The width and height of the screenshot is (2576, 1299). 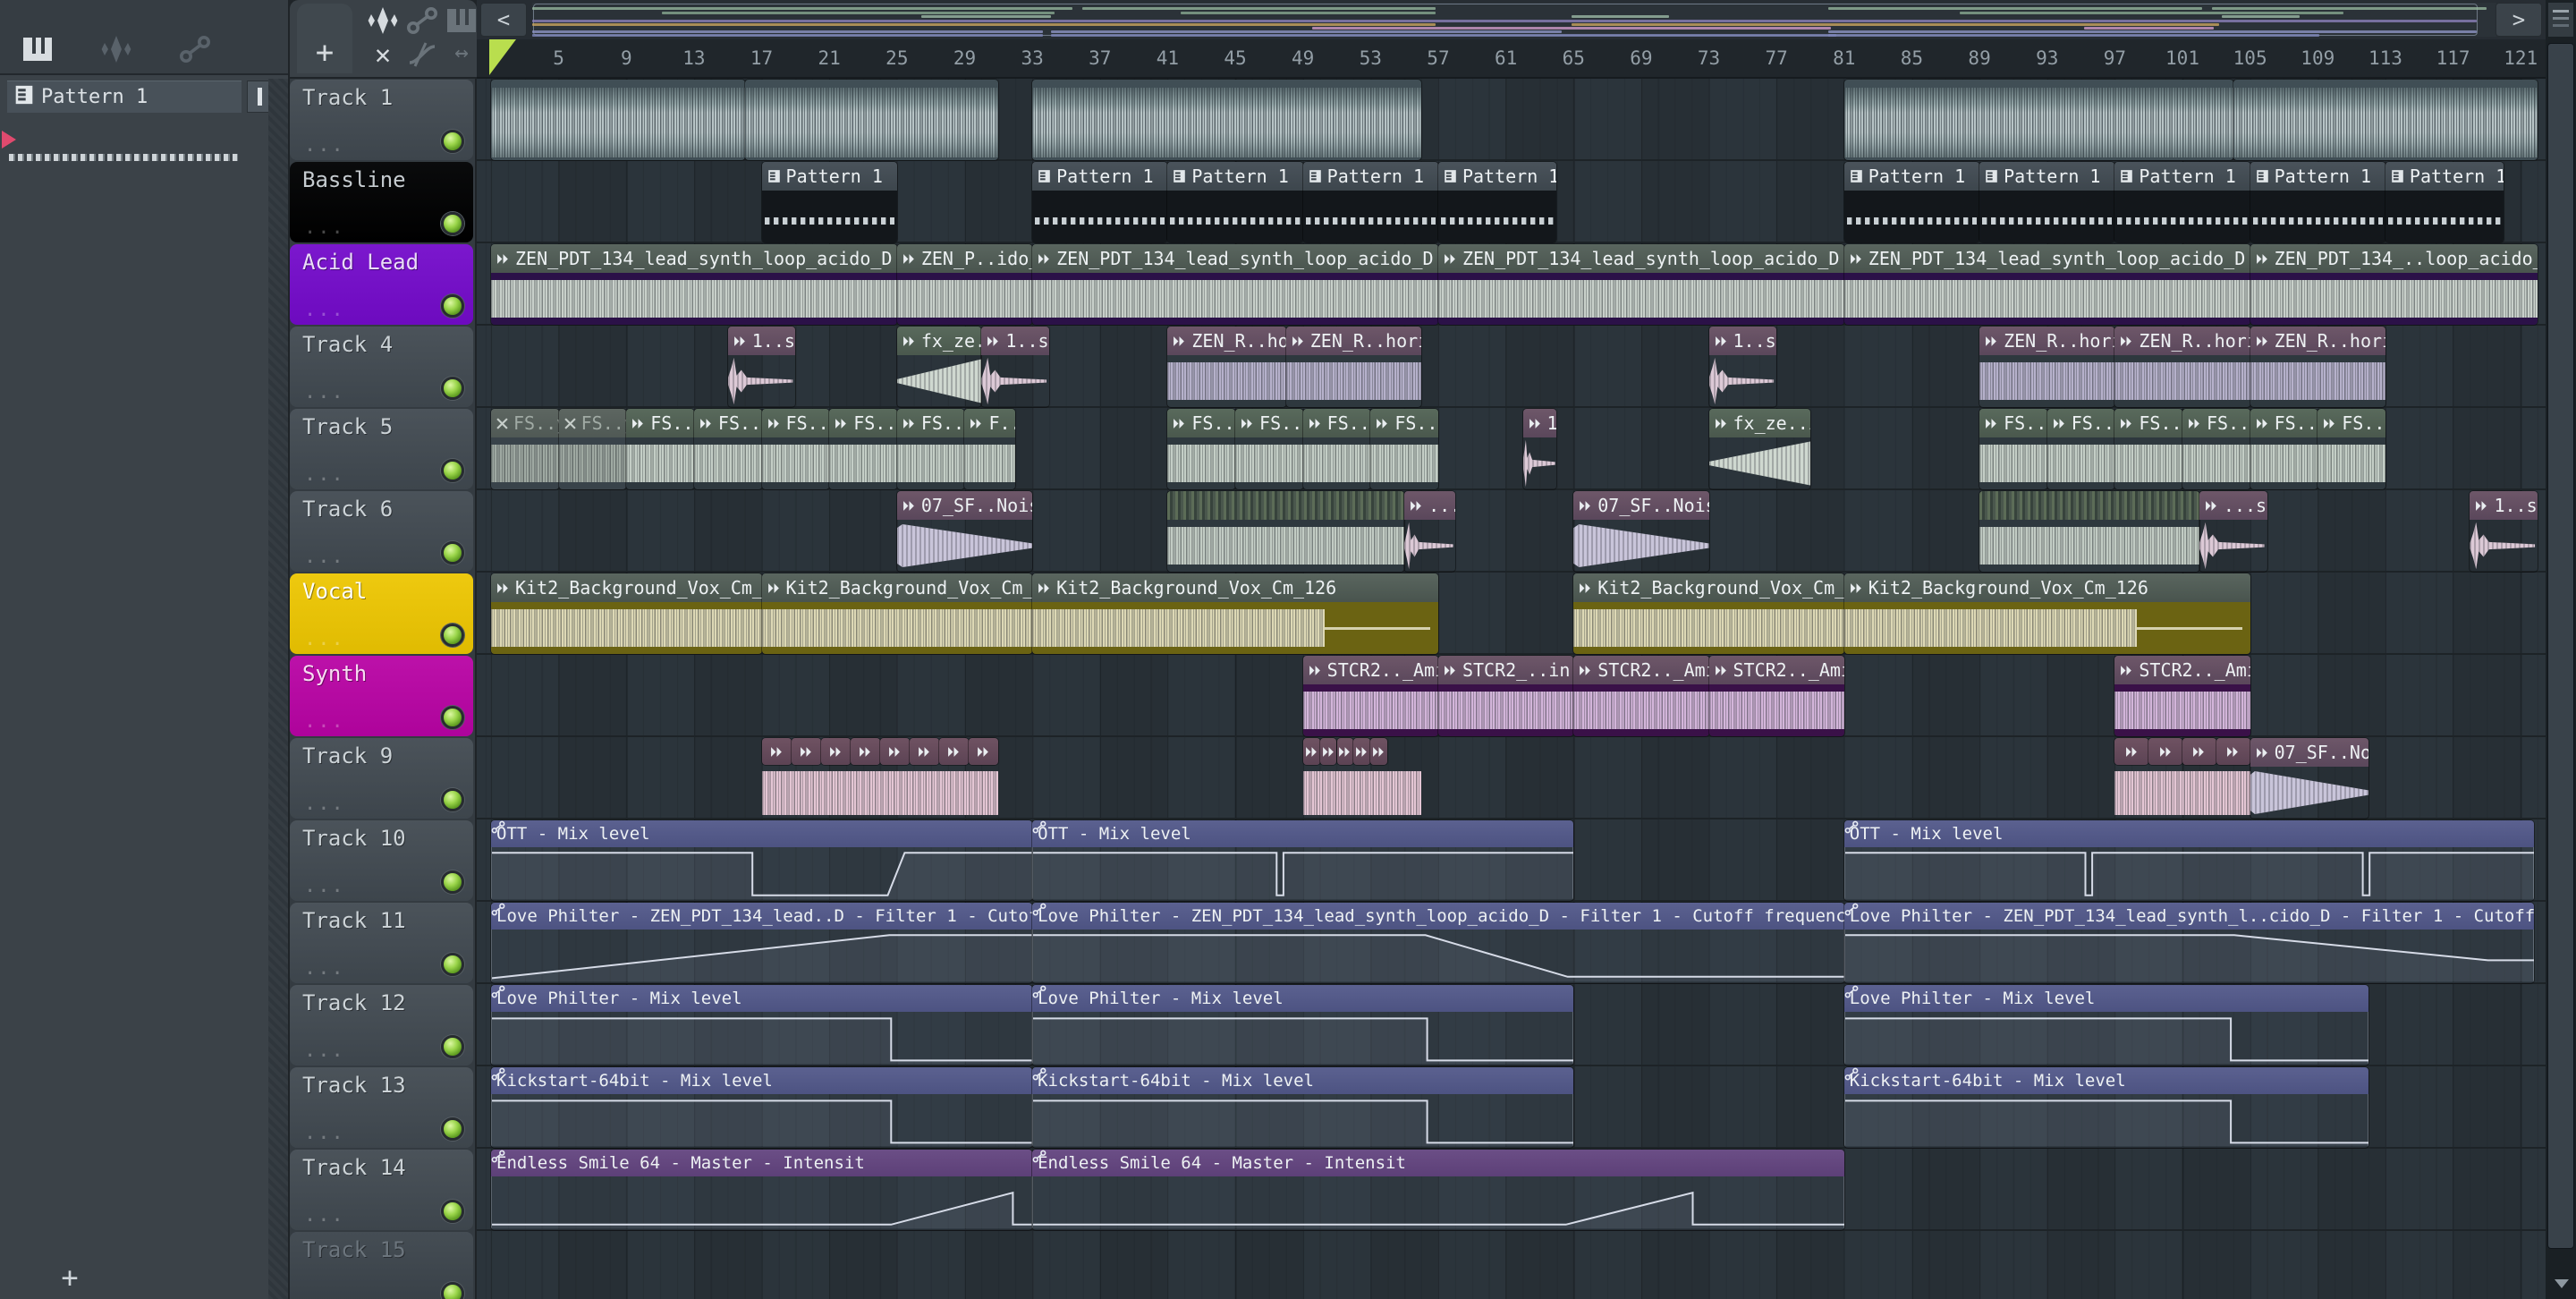 I want to click on audio-clip: ...se, so click(x=1429, y=531).